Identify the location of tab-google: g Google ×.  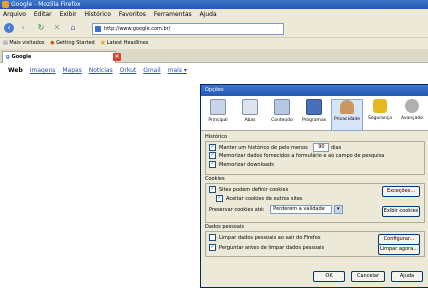
(61, 57).